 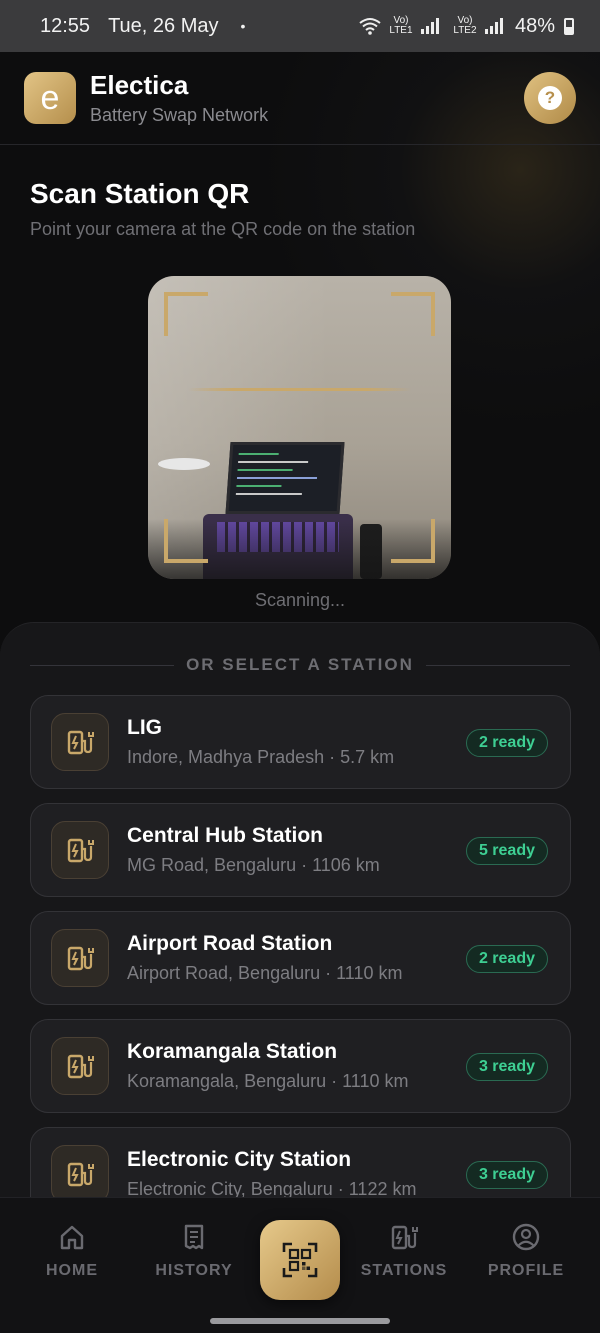 I want to click on question-icon: ?, so click(x=550, y=98).